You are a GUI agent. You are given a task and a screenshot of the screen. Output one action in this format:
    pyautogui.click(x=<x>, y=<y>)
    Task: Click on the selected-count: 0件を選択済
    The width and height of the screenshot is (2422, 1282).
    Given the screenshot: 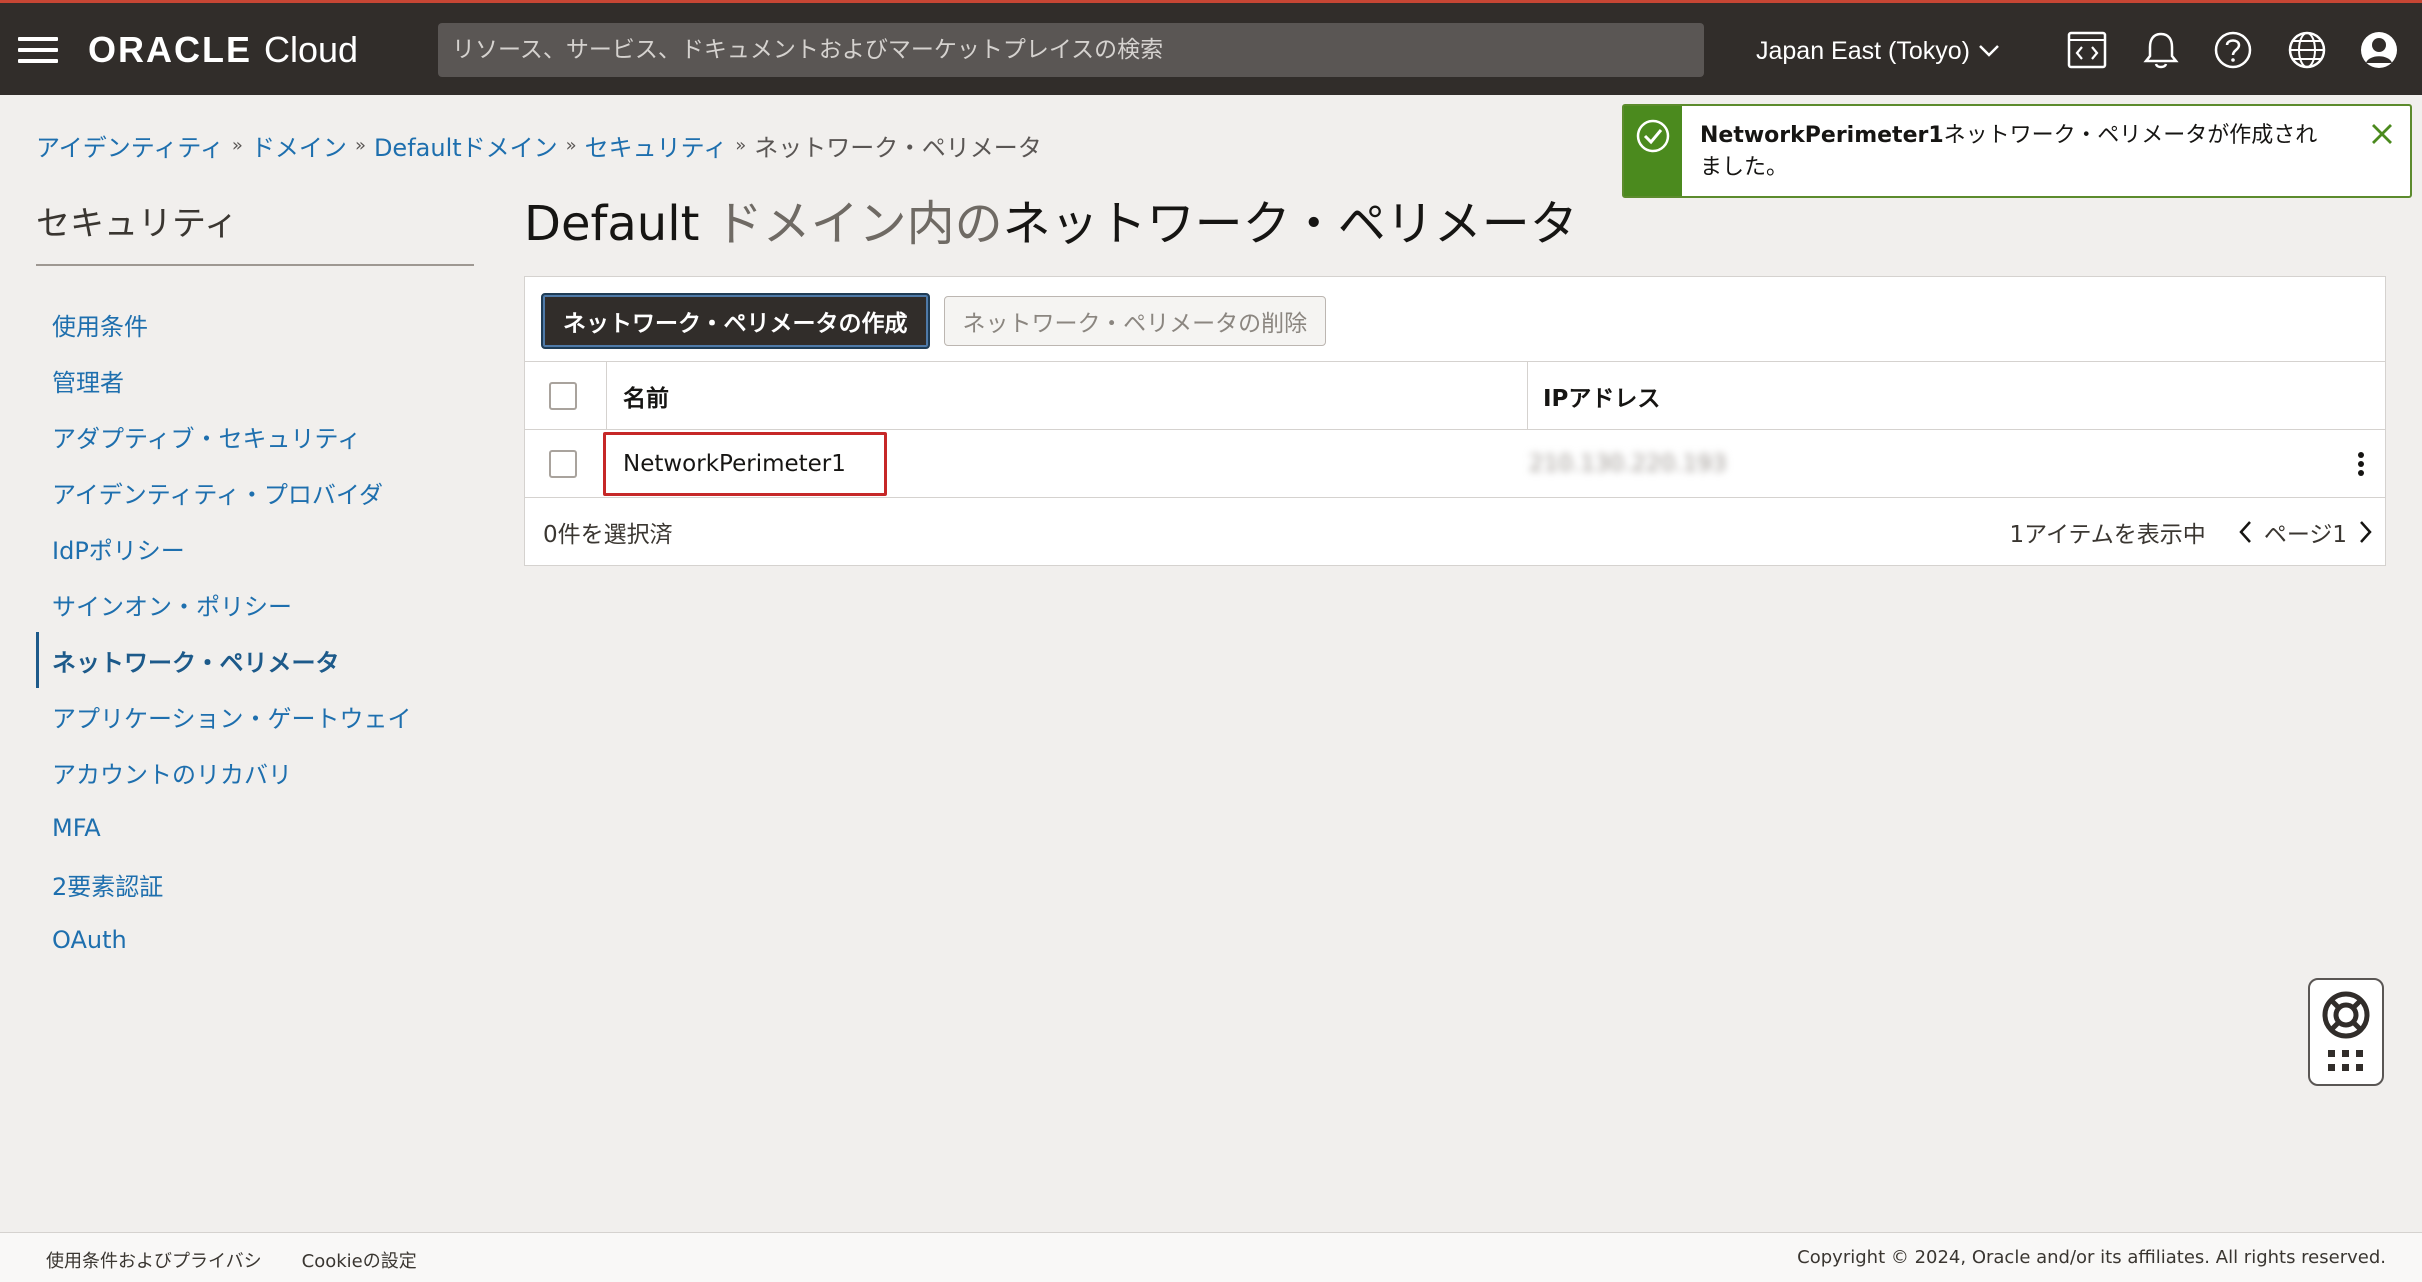 What is the action you would take?
    pyautogui.click(x=608, y=535)
    